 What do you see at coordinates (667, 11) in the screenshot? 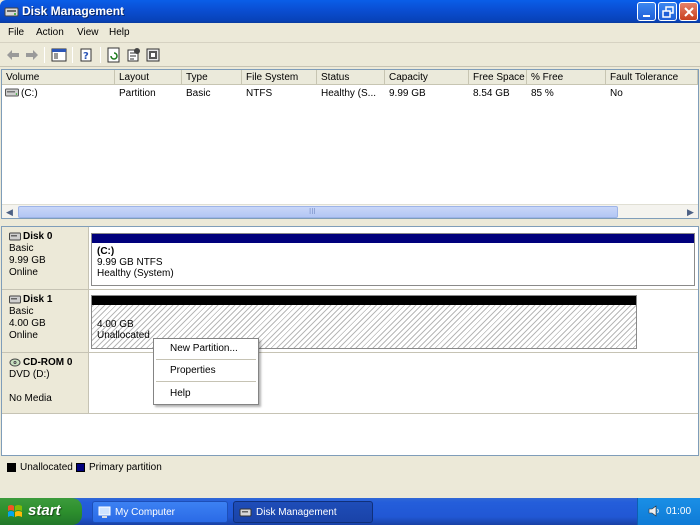
I see `restore-button` at bounding box center [667, 11].